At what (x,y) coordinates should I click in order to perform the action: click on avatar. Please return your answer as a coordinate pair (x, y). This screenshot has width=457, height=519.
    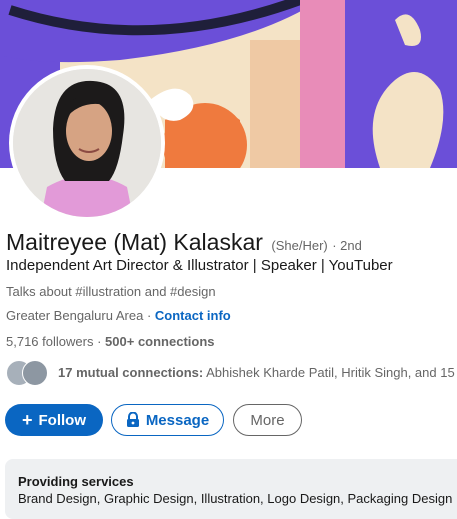
    Looking at the image, I should click on (87, 143).